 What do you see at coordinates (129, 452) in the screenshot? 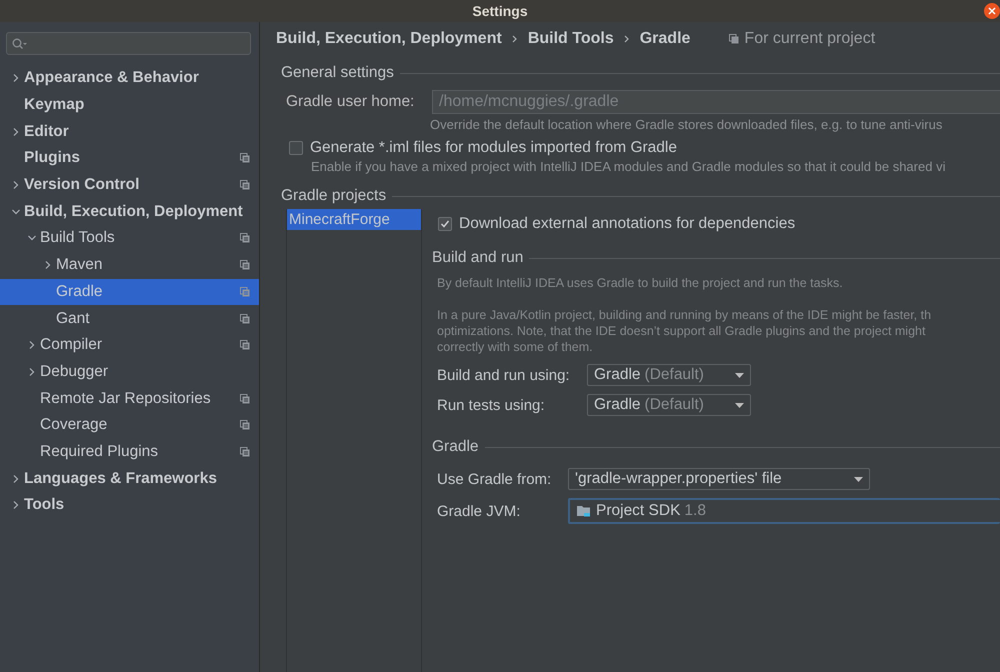
I see `tree-item: Required Plugins` at bounding box center [129, 452].